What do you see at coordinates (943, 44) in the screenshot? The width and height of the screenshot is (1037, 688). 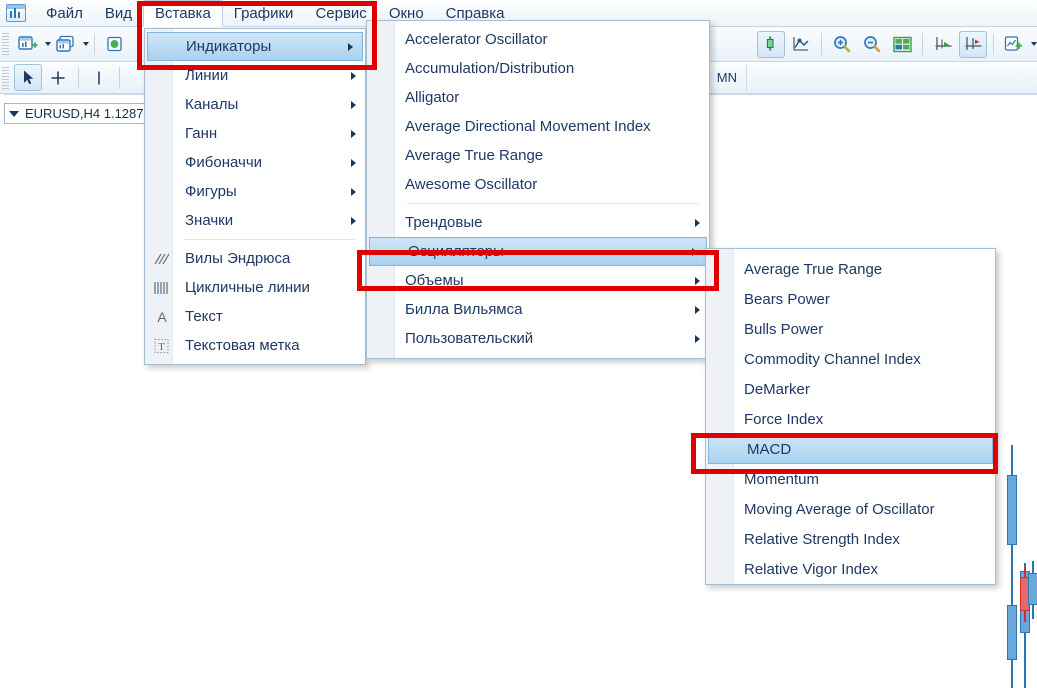 I see `auto-scroll-icon` at bounding box center [943, 44].